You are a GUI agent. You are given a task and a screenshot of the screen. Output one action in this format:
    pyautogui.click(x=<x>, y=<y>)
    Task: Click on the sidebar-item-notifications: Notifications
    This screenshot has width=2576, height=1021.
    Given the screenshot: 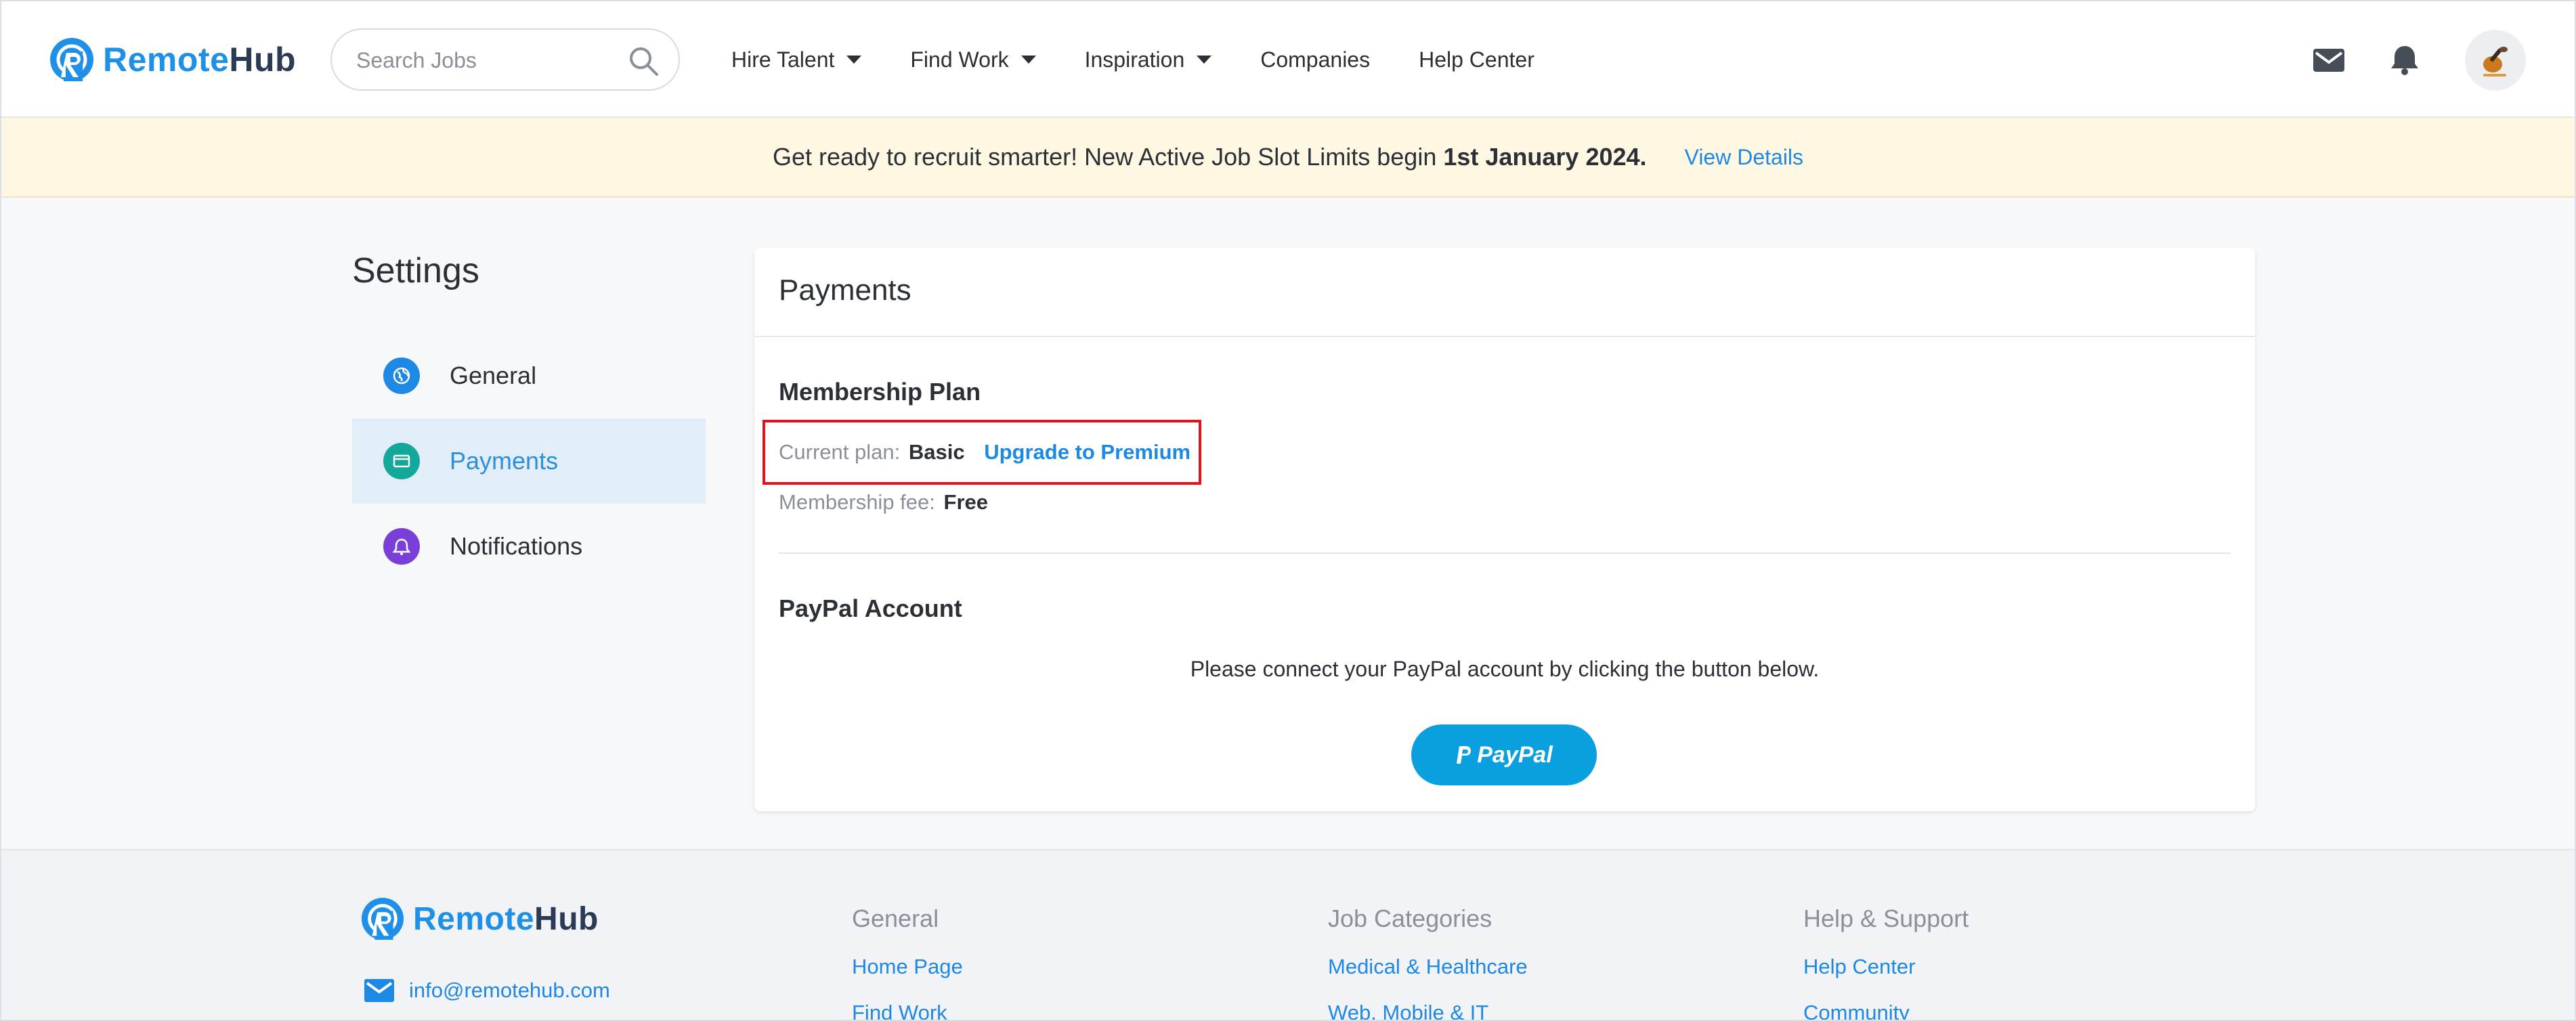 What is the action you would take?
    pyautogui.click(x=529, y=546)
    